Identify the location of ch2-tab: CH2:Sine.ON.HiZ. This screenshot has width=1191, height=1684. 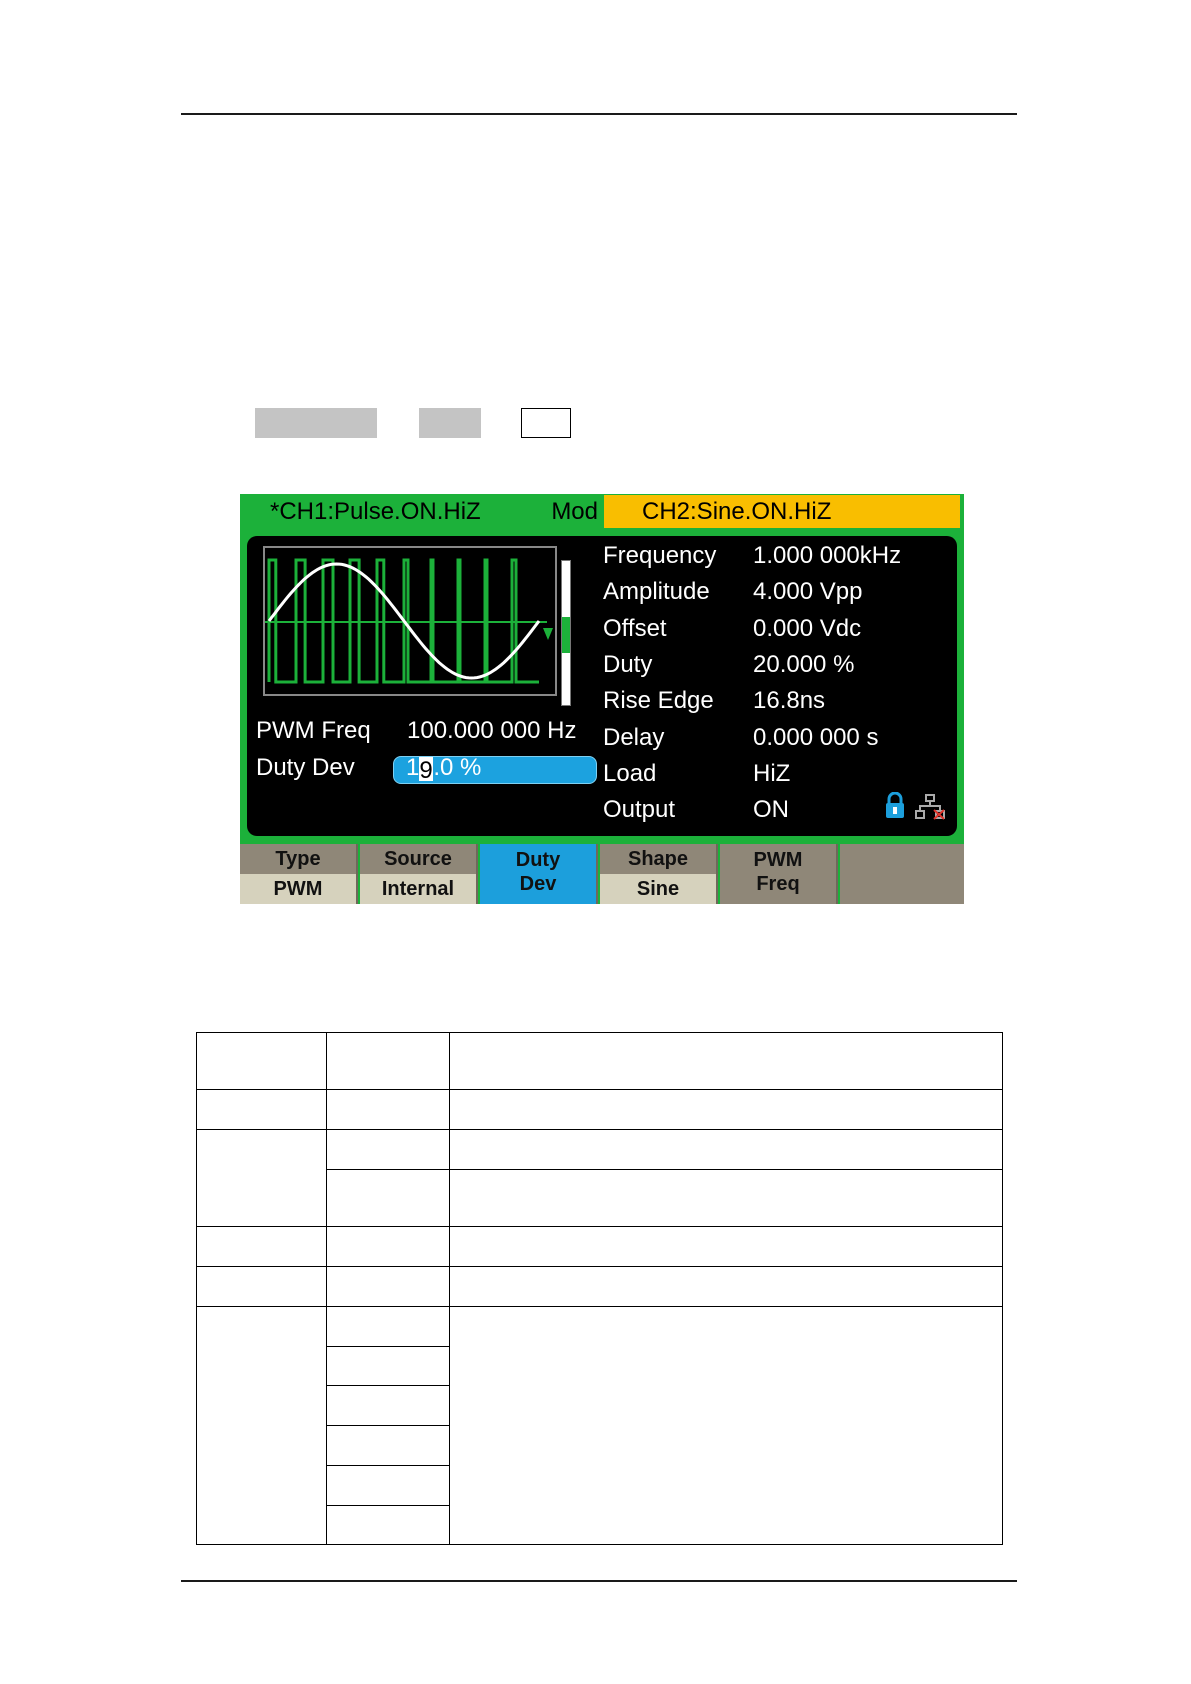
(782, 511).